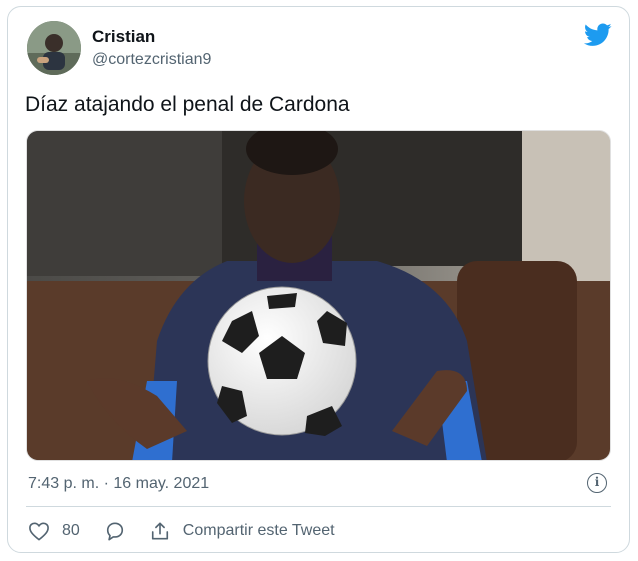 This screenshot has width=638, height=561. Describe the element at coordinates (258, 530) in the screenshot. I see `share-label: Compartir este Tweet` at that location.